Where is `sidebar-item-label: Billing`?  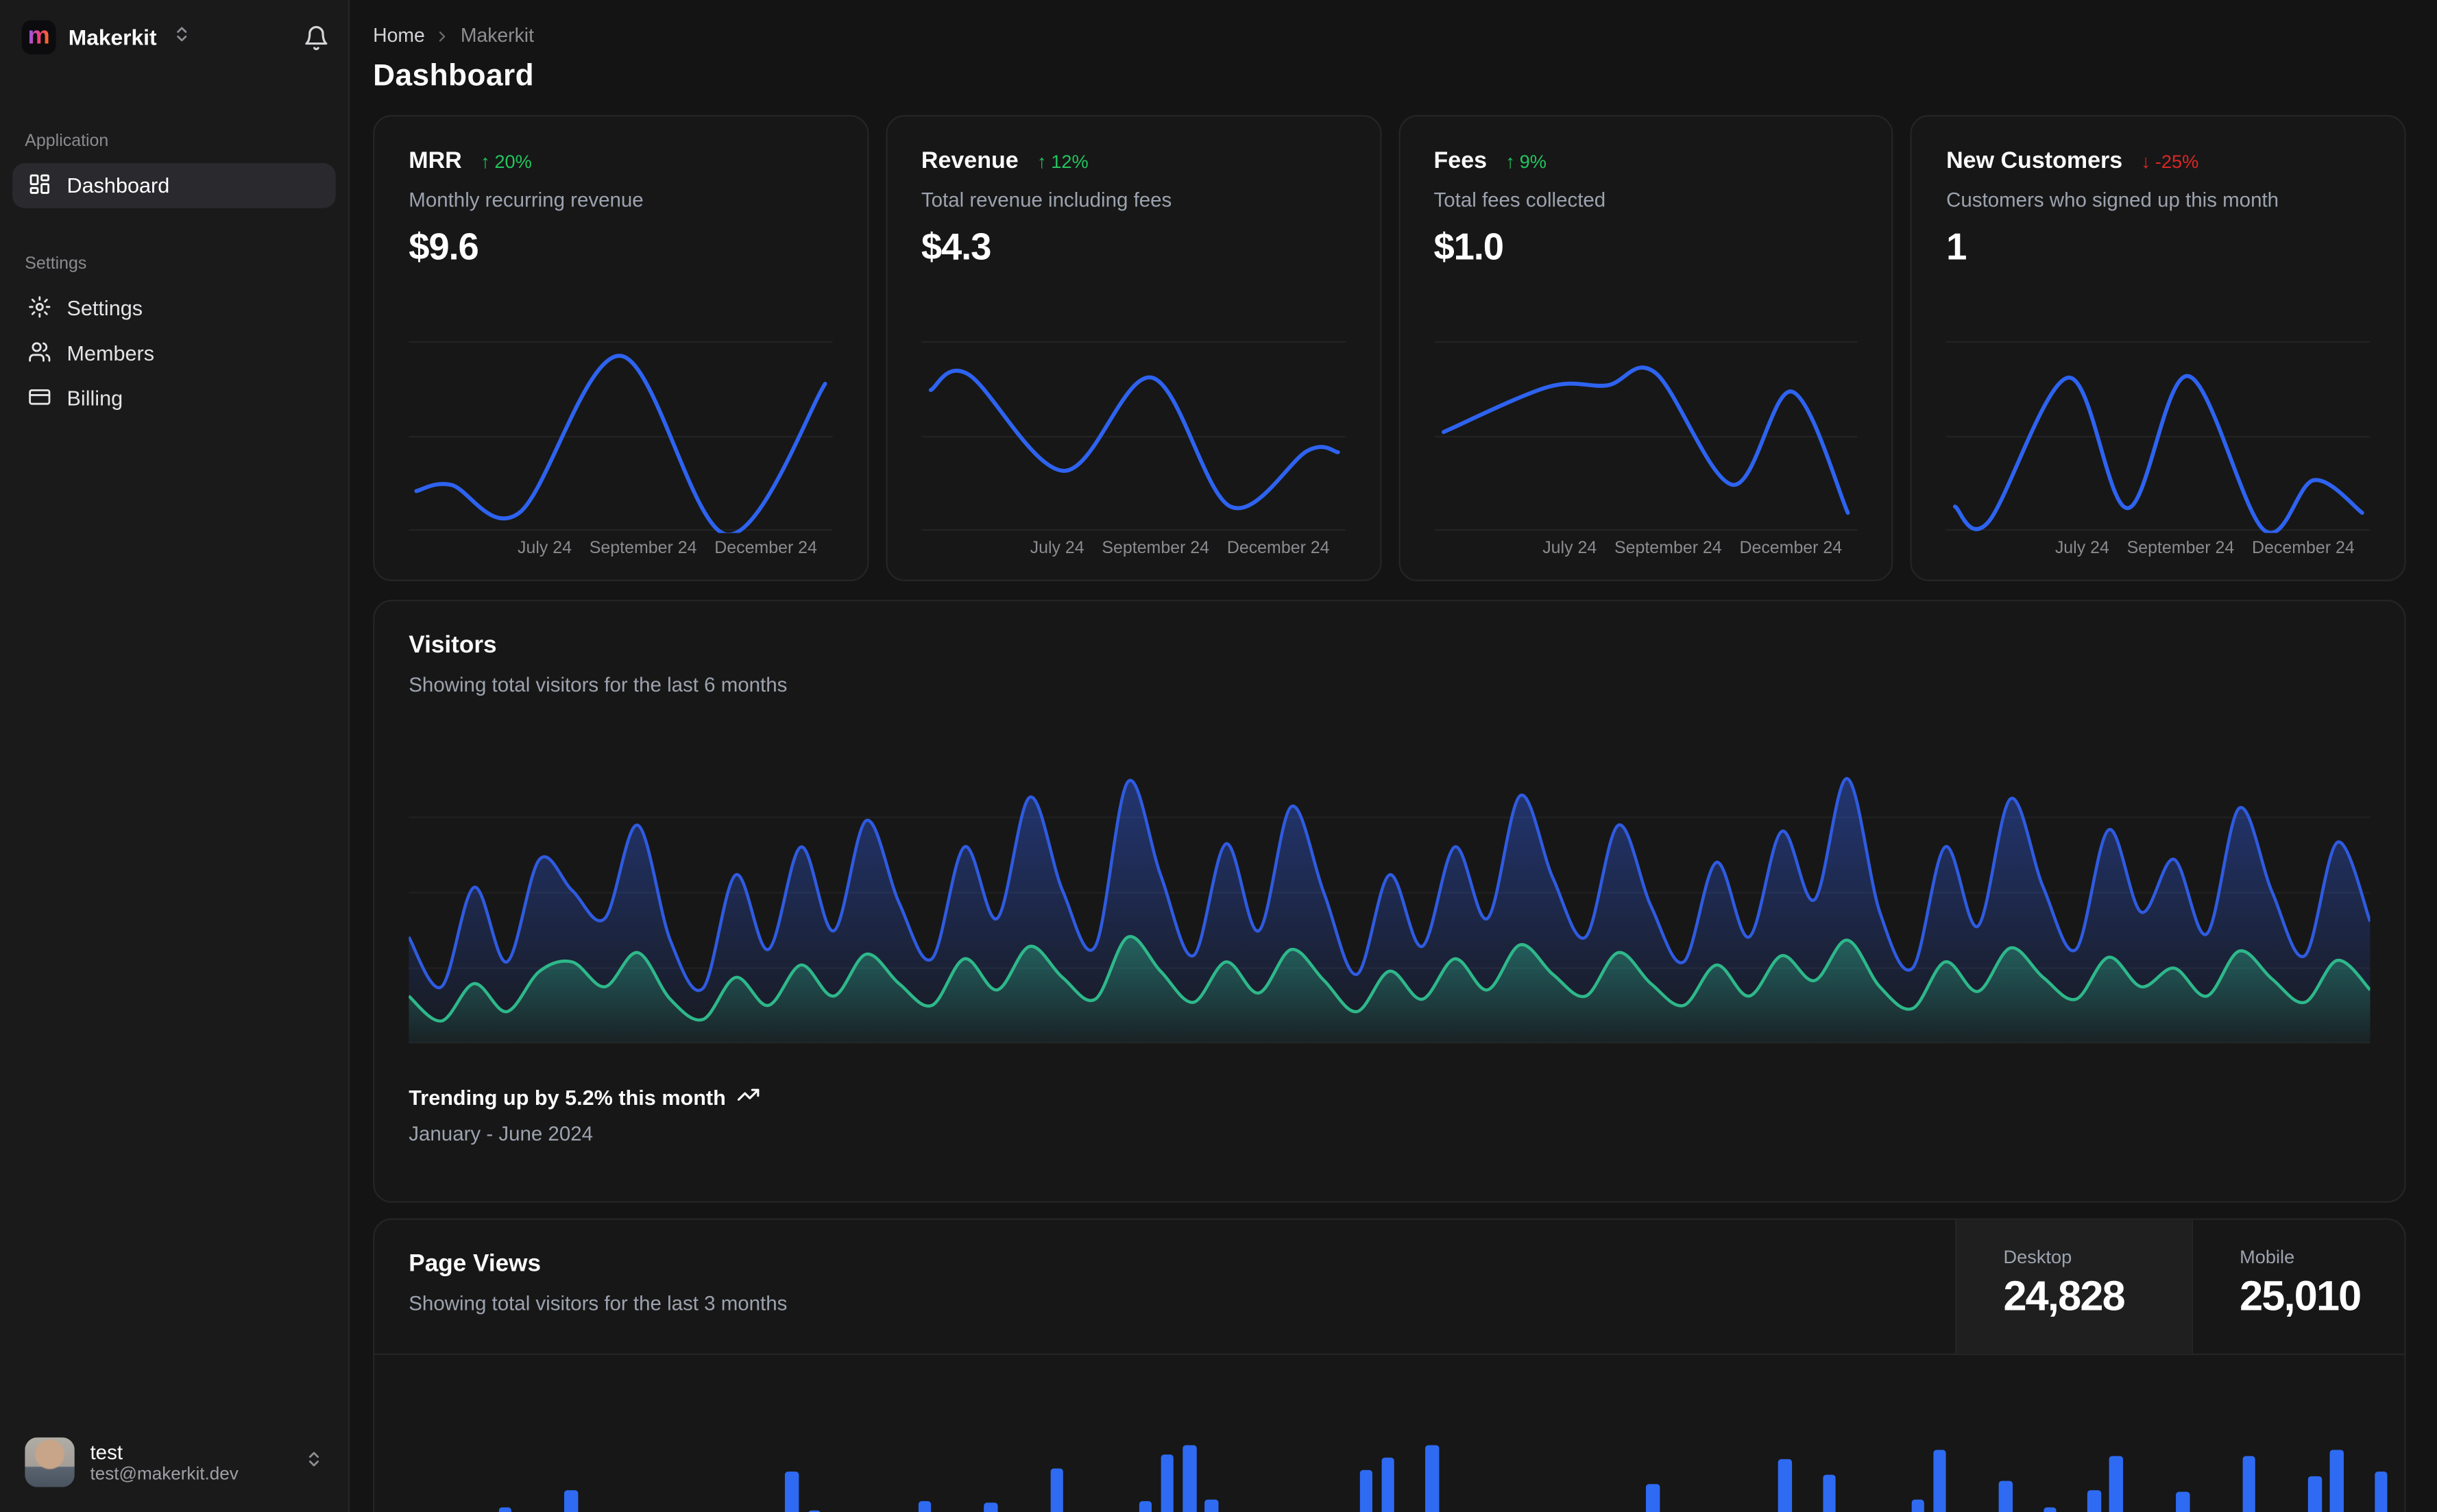
sidebar-item-label: Billing is located at coordinates (95, 399).